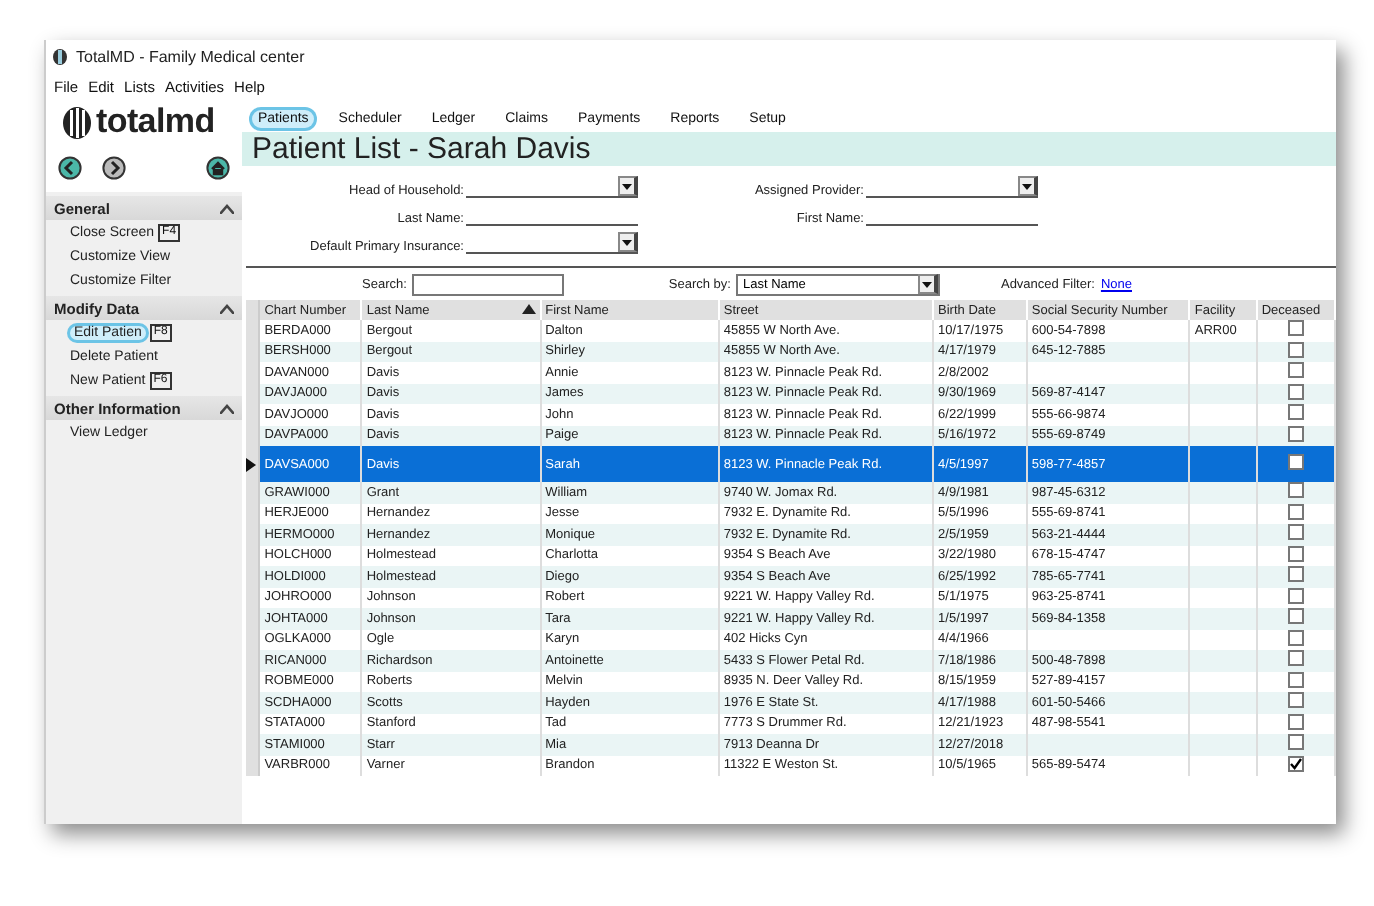 This screenshot has height=906, width=1374. What do you see at coordinates (488, 284) in the screenshot?
I see `search-field` at bounding box center [488, 284].